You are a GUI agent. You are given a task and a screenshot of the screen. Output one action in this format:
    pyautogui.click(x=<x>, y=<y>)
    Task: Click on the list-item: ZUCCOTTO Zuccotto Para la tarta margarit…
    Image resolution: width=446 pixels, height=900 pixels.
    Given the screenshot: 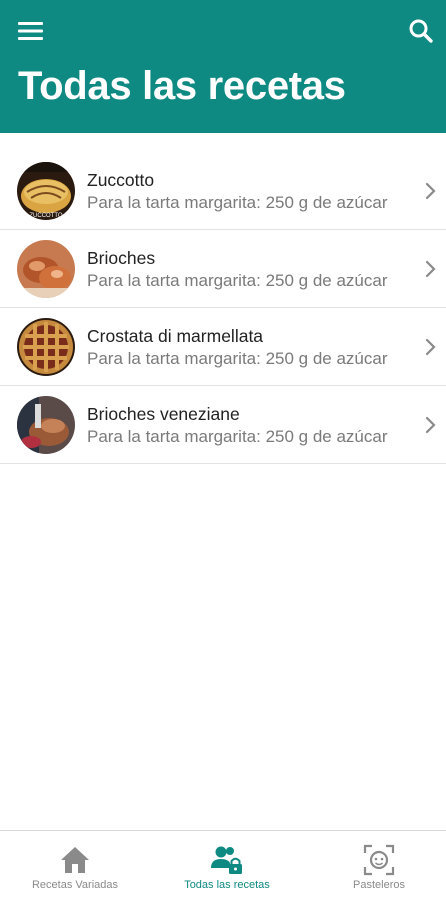 What is the action you would take?
    pyautogui.click(x=223, y=191)
    